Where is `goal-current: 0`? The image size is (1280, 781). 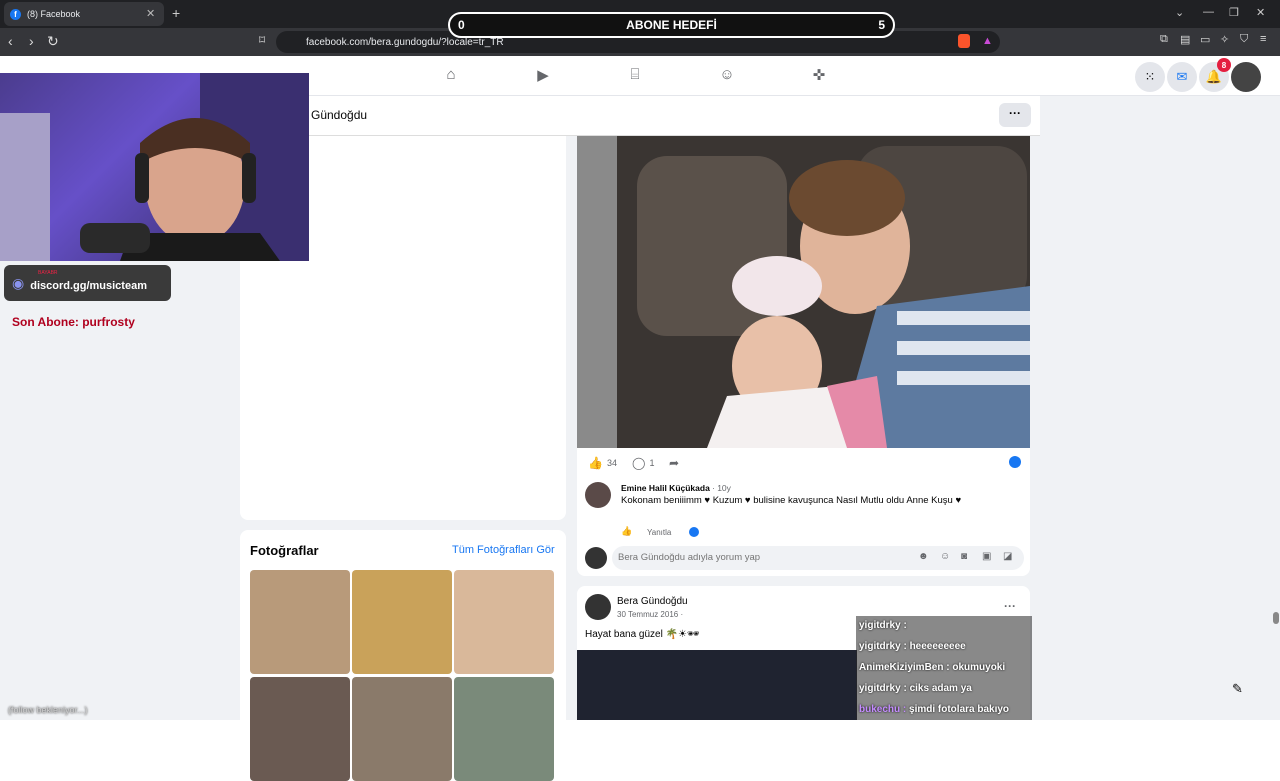 goal-current: 0 is located at coordinates (461, 25).